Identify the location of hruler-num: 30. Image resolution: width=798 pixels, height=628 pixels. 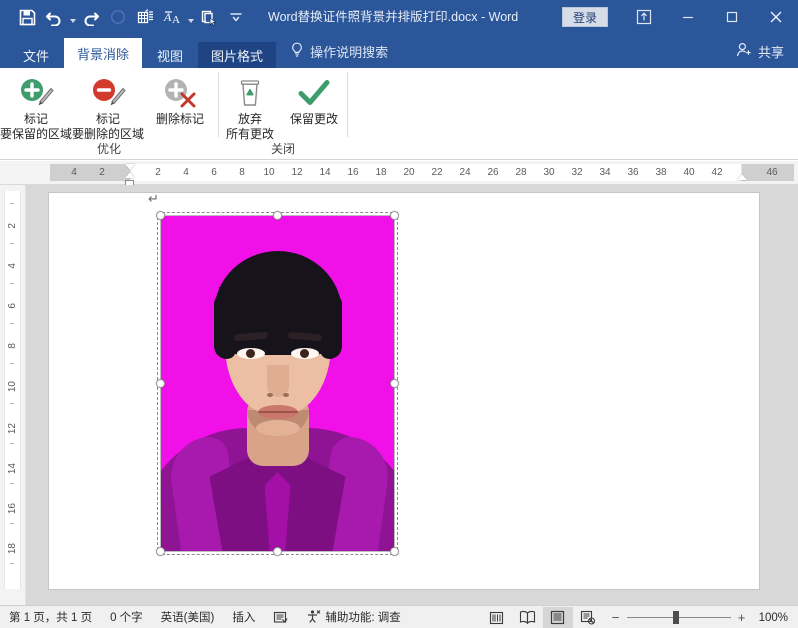
(549, 172).